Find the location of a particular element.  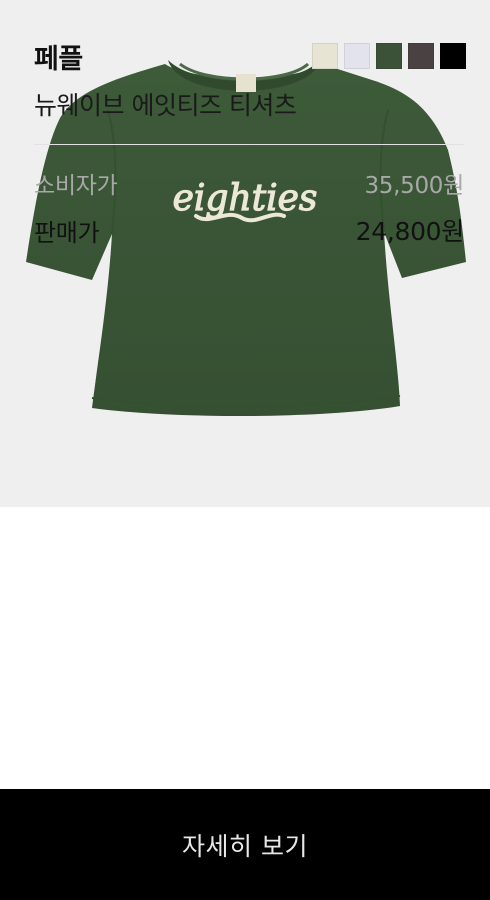

color-swatches is located at coordinates (389, 56).